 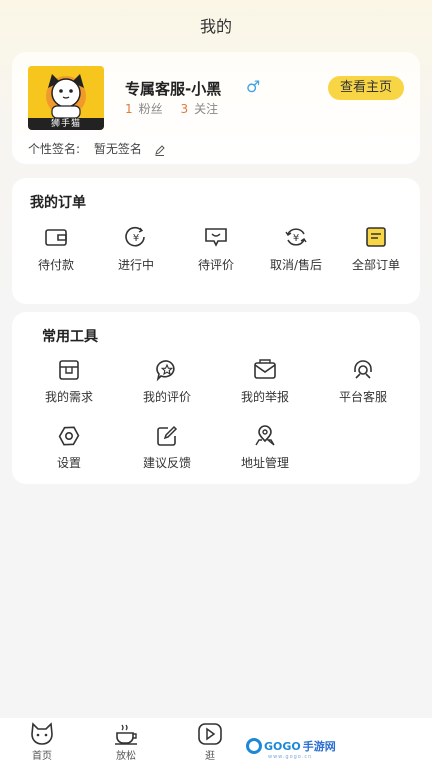 I want to click on profile-card: 狮手猫 专属客服-小黑 ♂ 1 粉丝 3 关注 查看主页 个性签名: 暂无签名, so click(x=216, y=108).